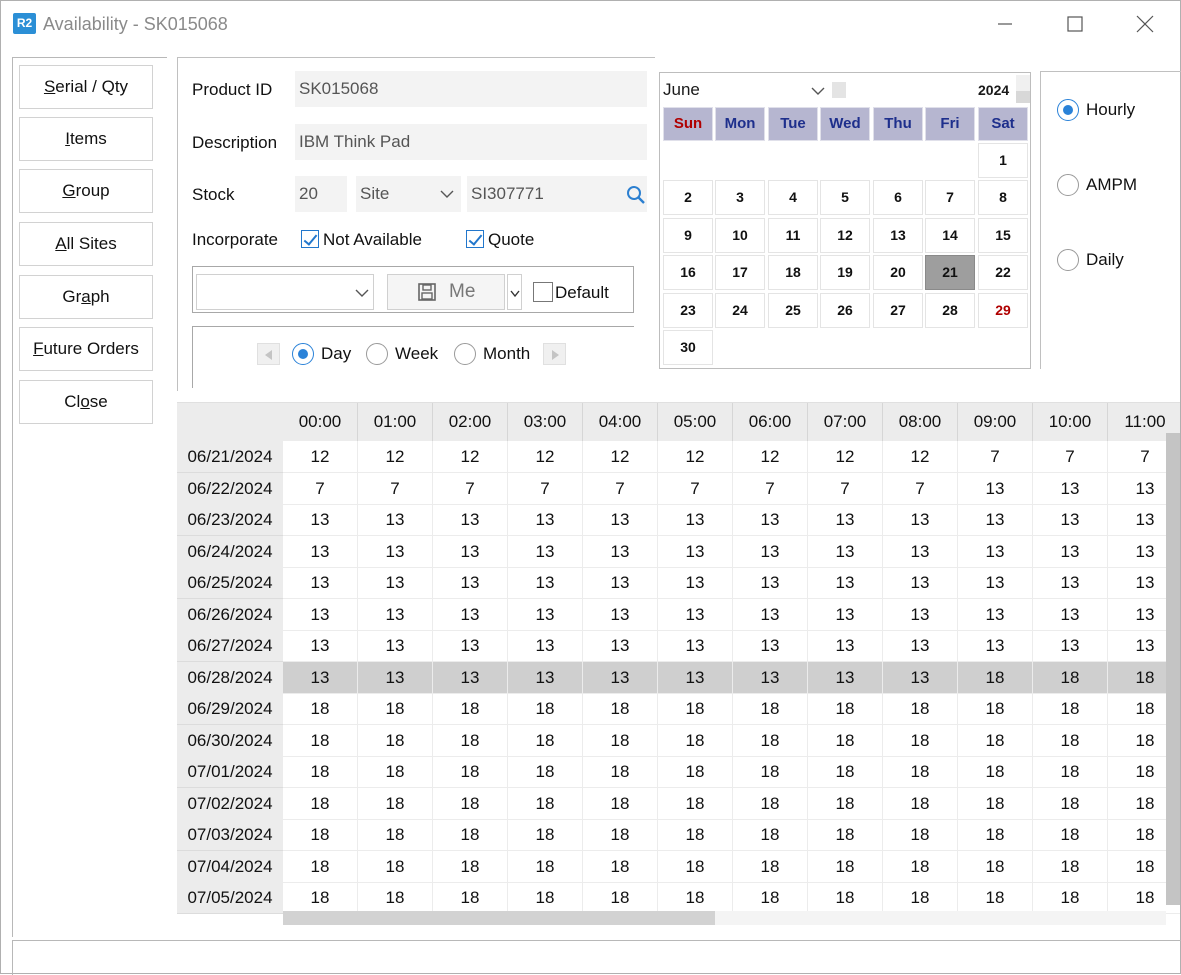  Describe the element at coordinates (86, 402) in the screenshot. I see `sidebar-button-close: Close` at that location.